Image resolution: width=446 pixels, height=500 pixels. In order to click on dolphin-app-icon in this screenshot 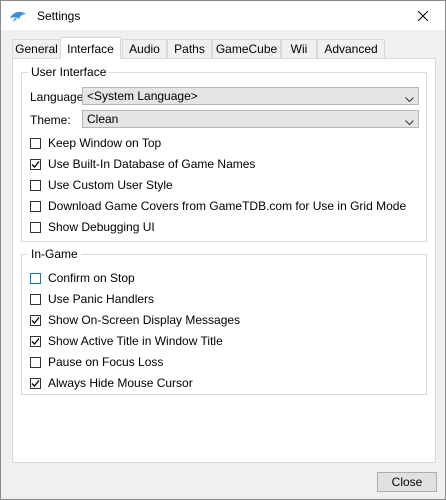, I will do `click(18, 16)`.